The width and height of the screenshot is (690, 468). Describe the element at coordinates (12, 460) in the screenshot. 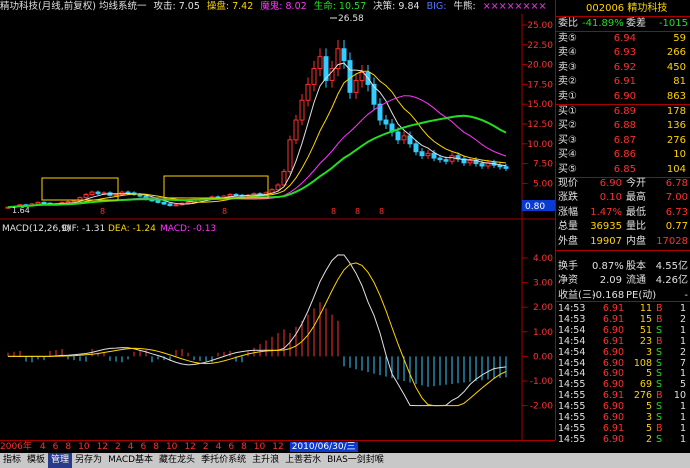

I see `toolbar-tab: 指标` at that location.